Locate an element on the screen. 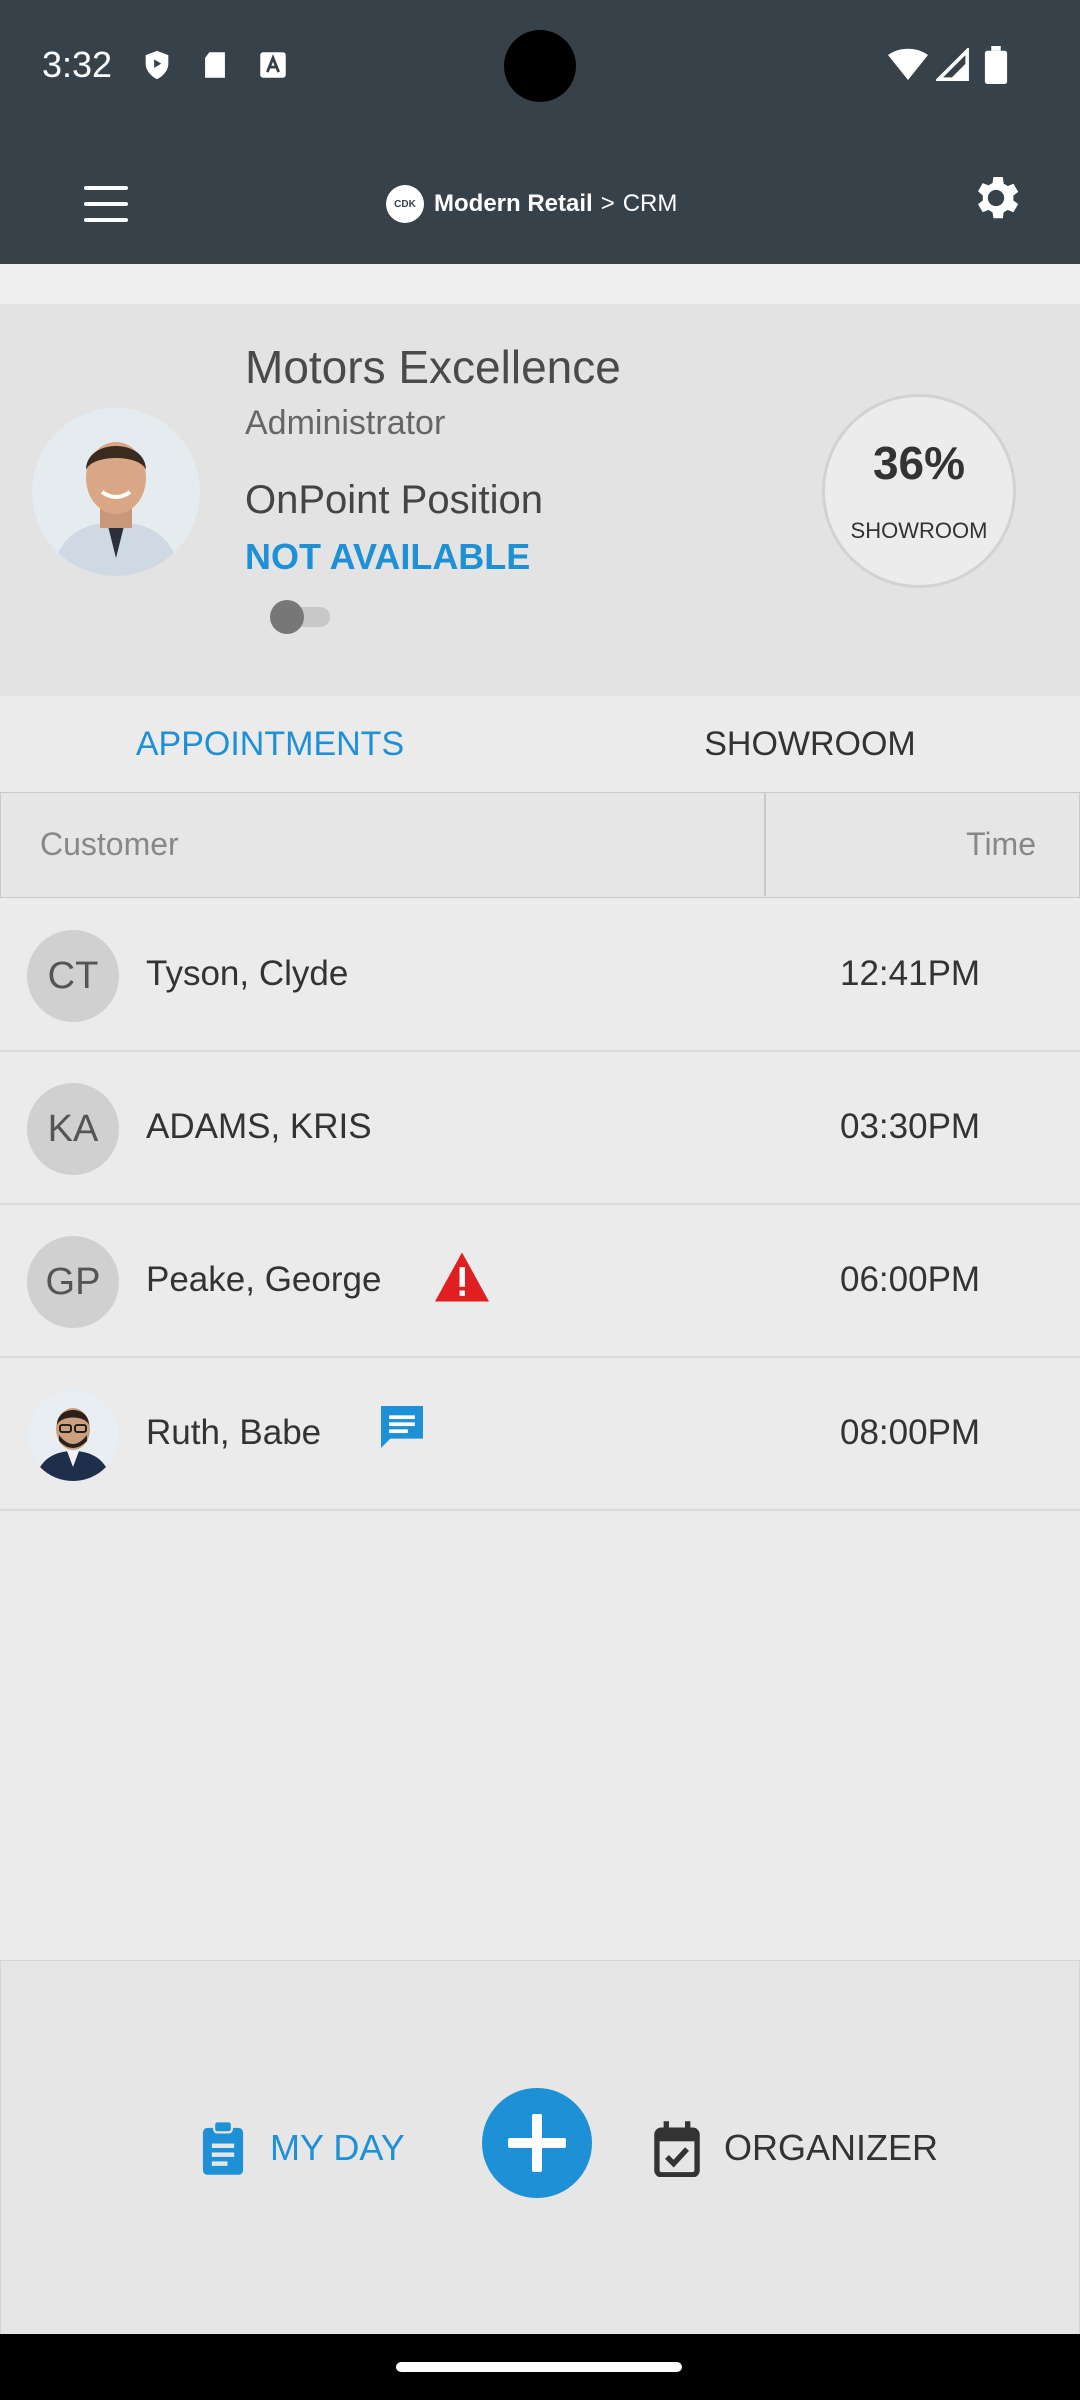  shield-icon is located at coordinates (157, 65).